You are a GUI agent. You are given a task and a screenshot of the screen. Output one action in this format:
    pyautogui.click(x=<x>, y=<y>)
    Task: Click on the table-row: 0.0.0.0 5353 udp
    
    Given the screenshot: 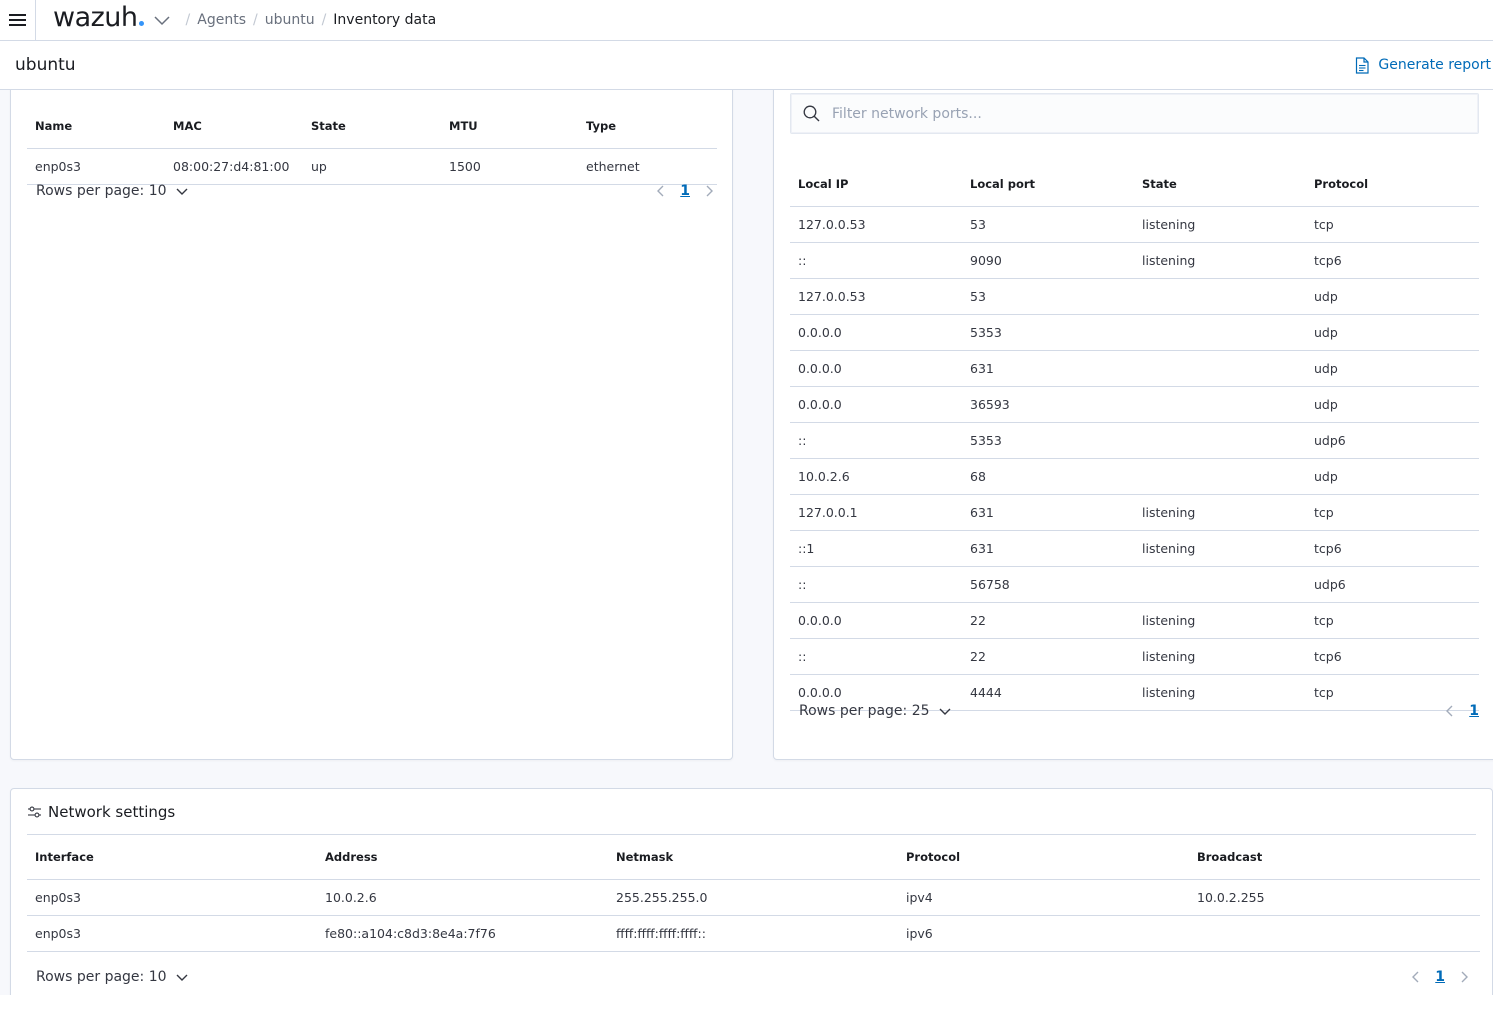 What is the action you would take?
    pyautogui.click(x=1134, y=332)
    